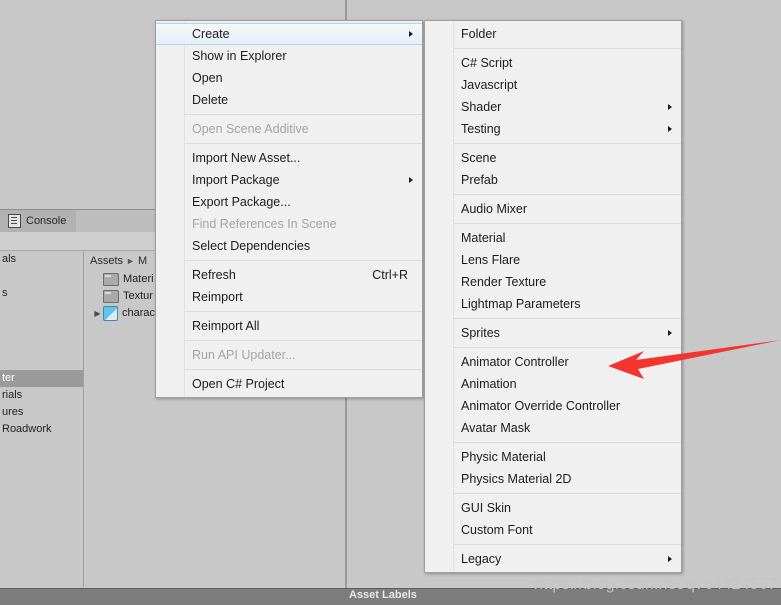  I want to click on menu-item-find-references-in-scene: Find References In Scene, so click(289, 224).